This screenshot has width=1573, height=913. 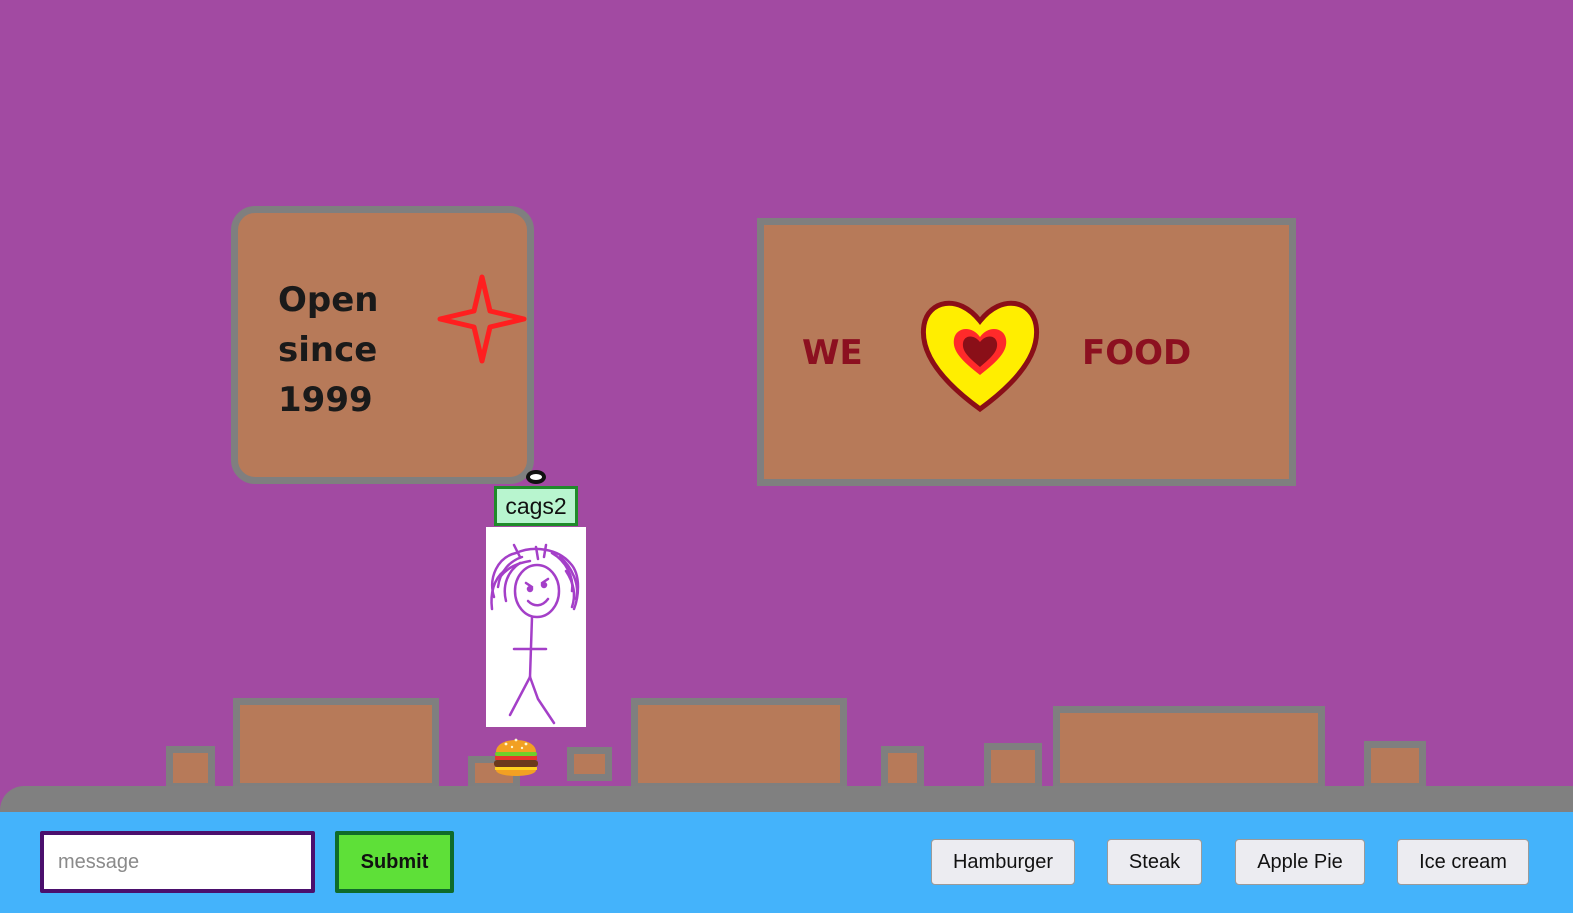 What do you see at coordinates (328, 350) in the screenshot?
I see `open-since-text: Open since 1999` at bounding box center [328, 350].